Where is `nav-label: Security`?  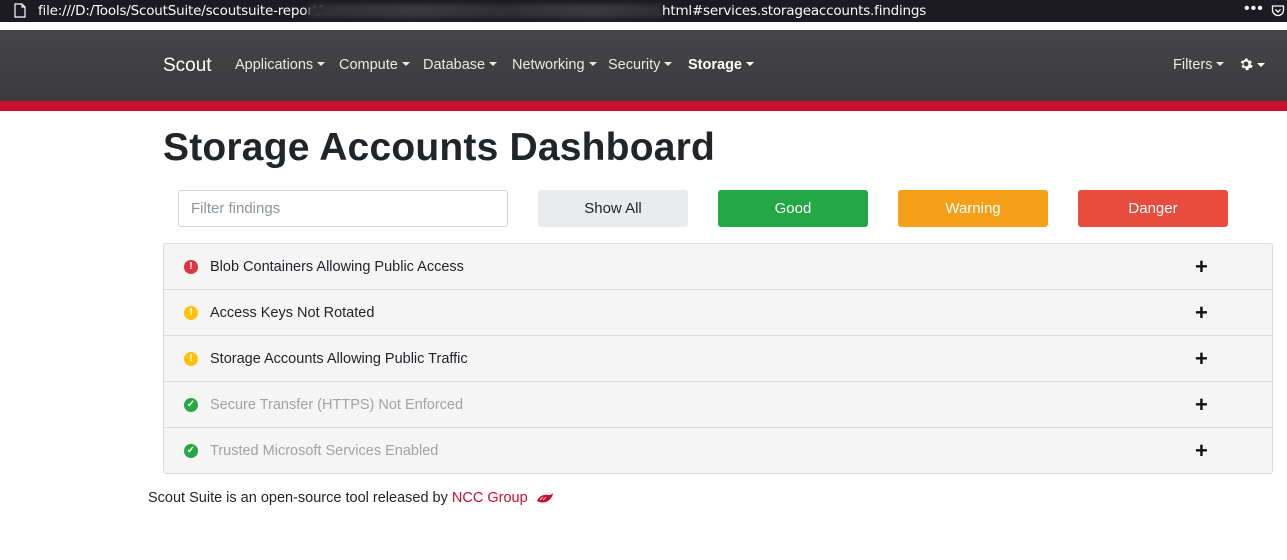 nav-label: Security is located at coordinates (634, 65).